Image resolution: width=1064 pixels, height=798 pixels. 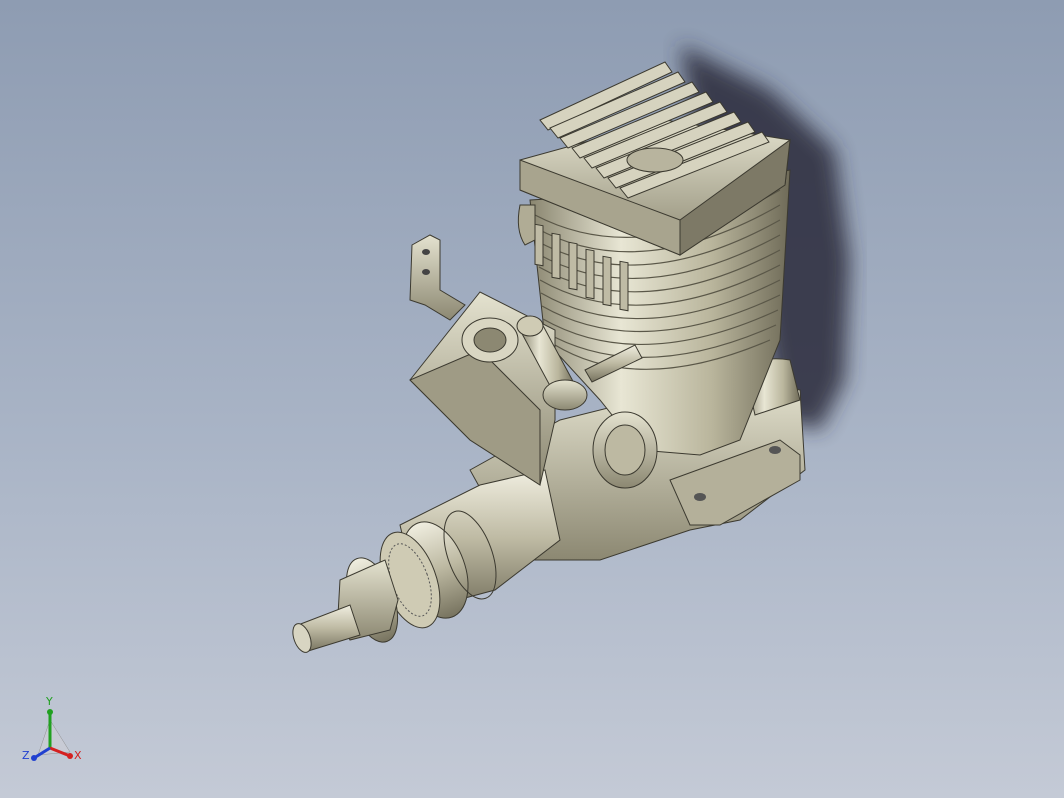 I want to click on exhaust-port, so click(x=625, y=450).